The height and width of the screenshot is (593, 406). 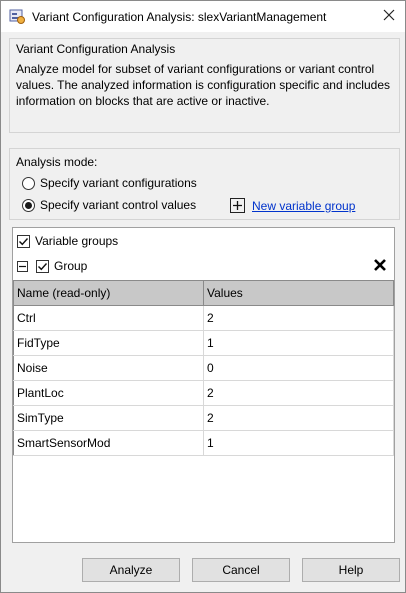 What do you see at coordinates (380, 267) in the screenshot?
I see `delete-icon` at bounding box center [380, 267].